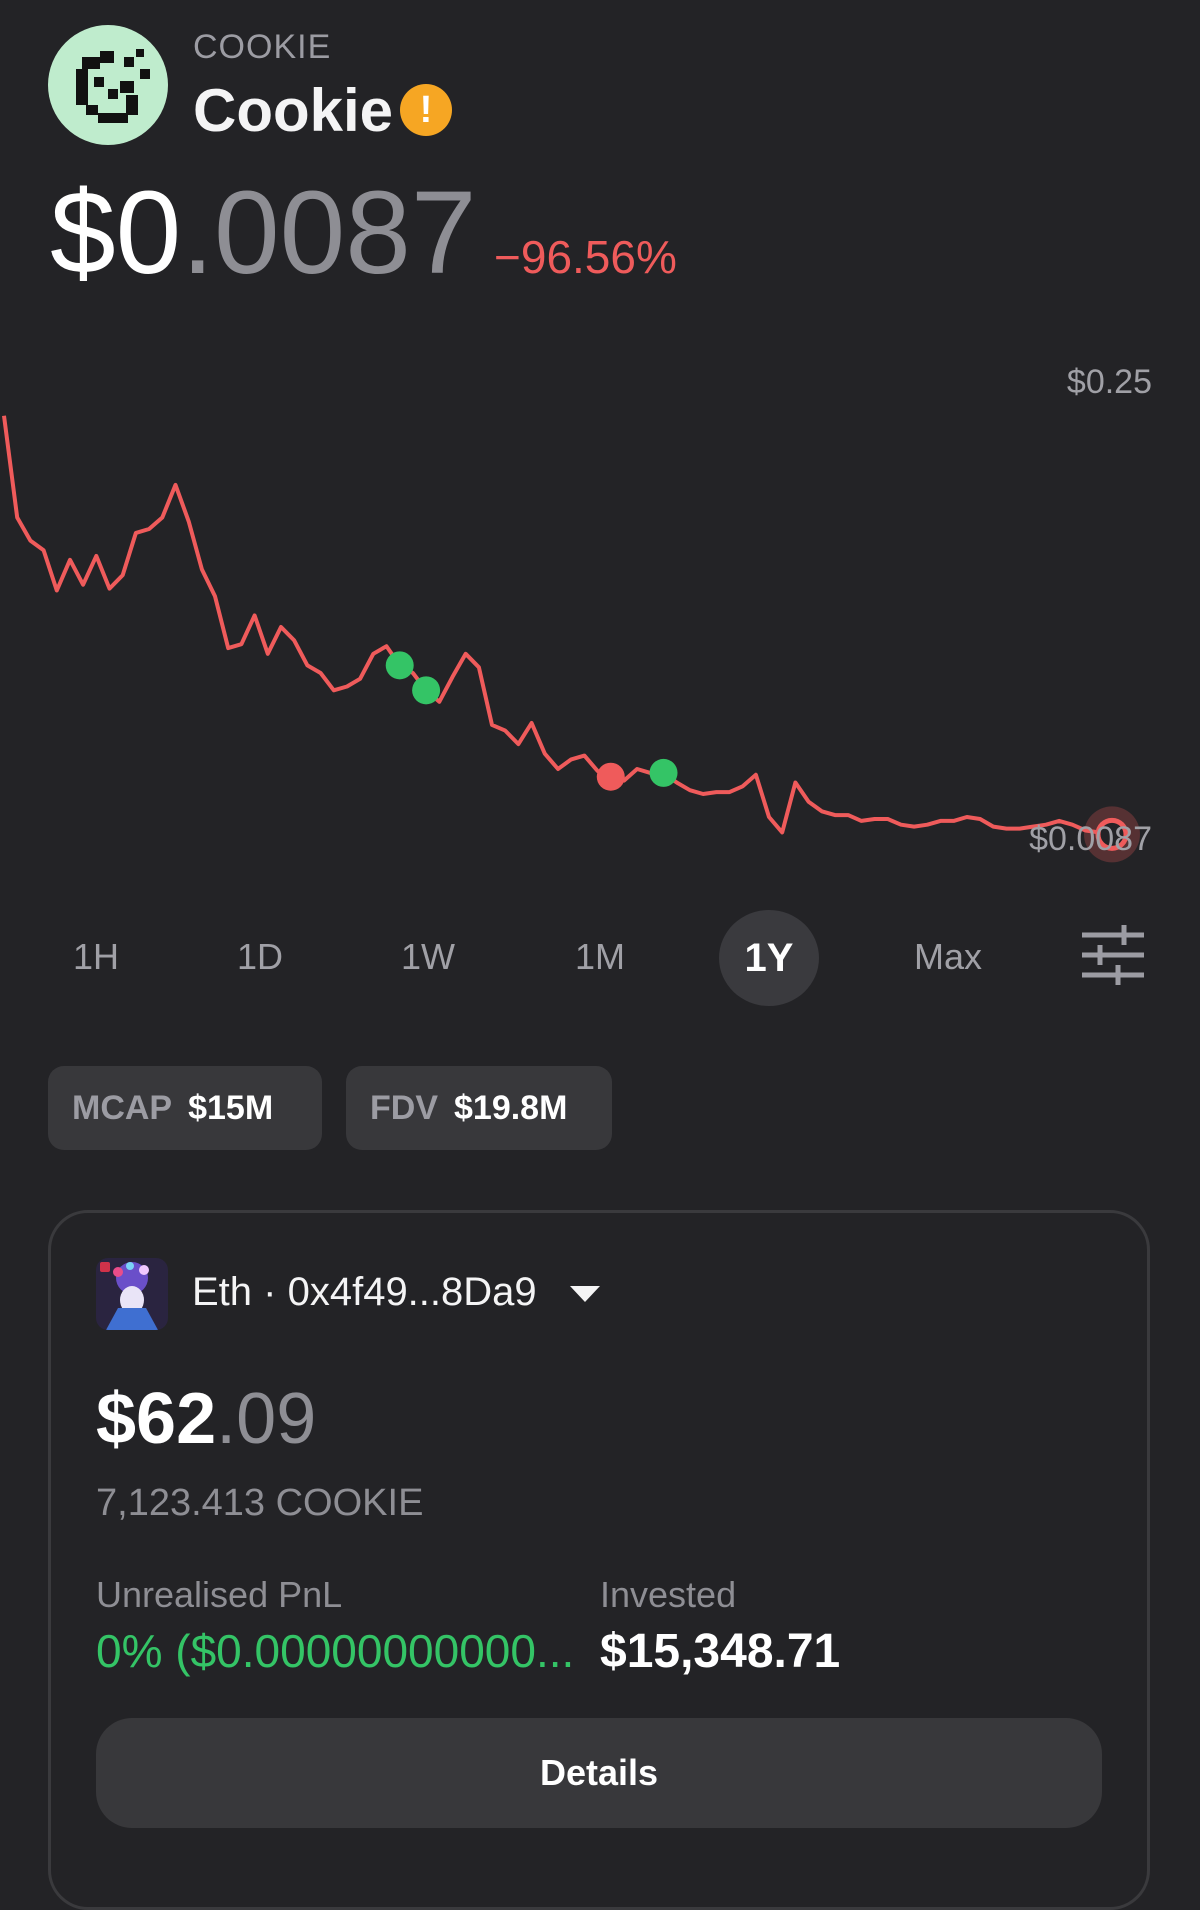 This screenshot has height=1910, width=1200. Describe the element at coordinates (1090, 839) in the screenshot. I see `chart-y-min-label: $0.0087` at that location.